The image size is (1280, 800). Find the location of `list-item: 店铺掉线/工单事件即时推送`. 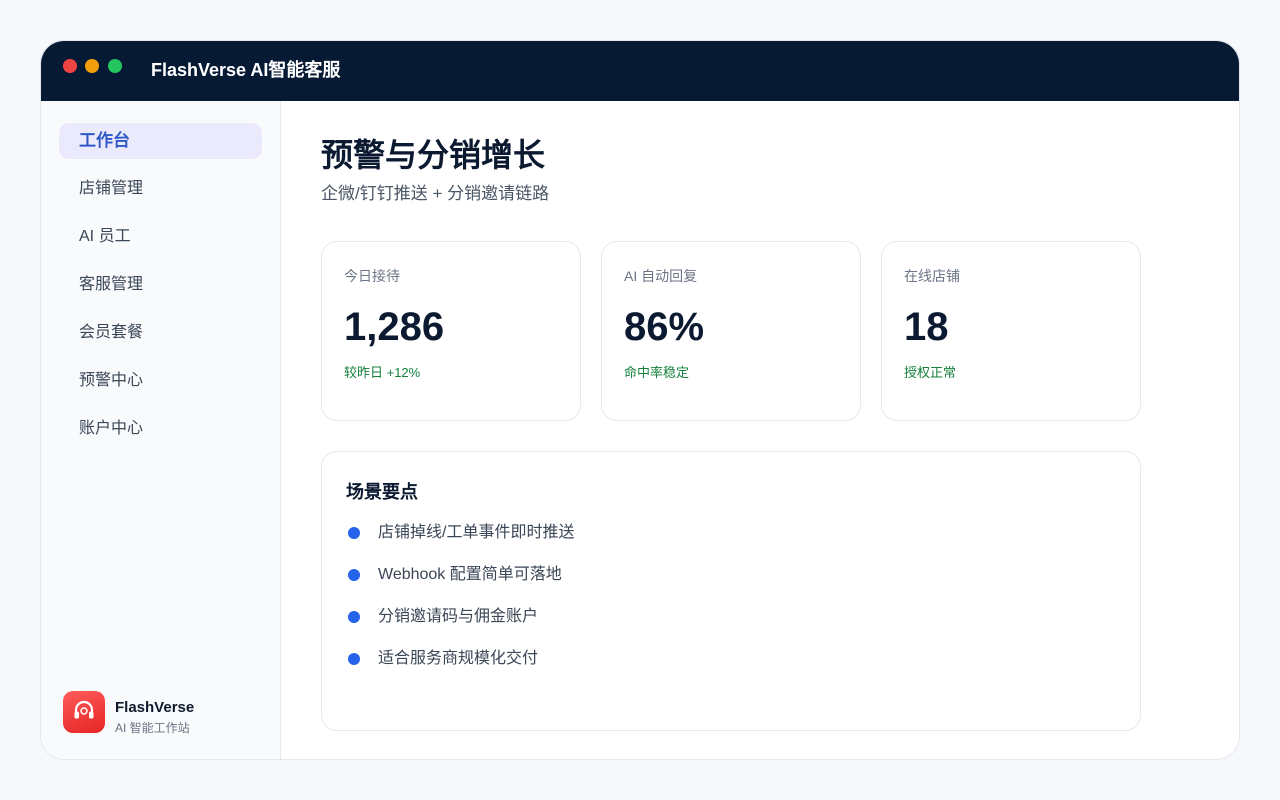

list-item: 店铺掉线/工单事件即时推送 is located at coordinates (461, 543).